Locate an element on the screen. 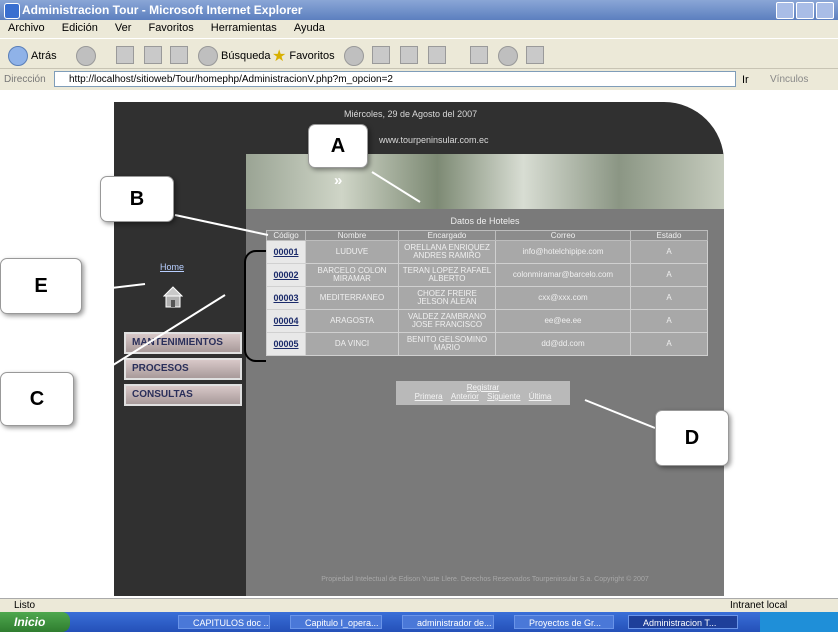  forward-button is located at coordinates (86, 56).